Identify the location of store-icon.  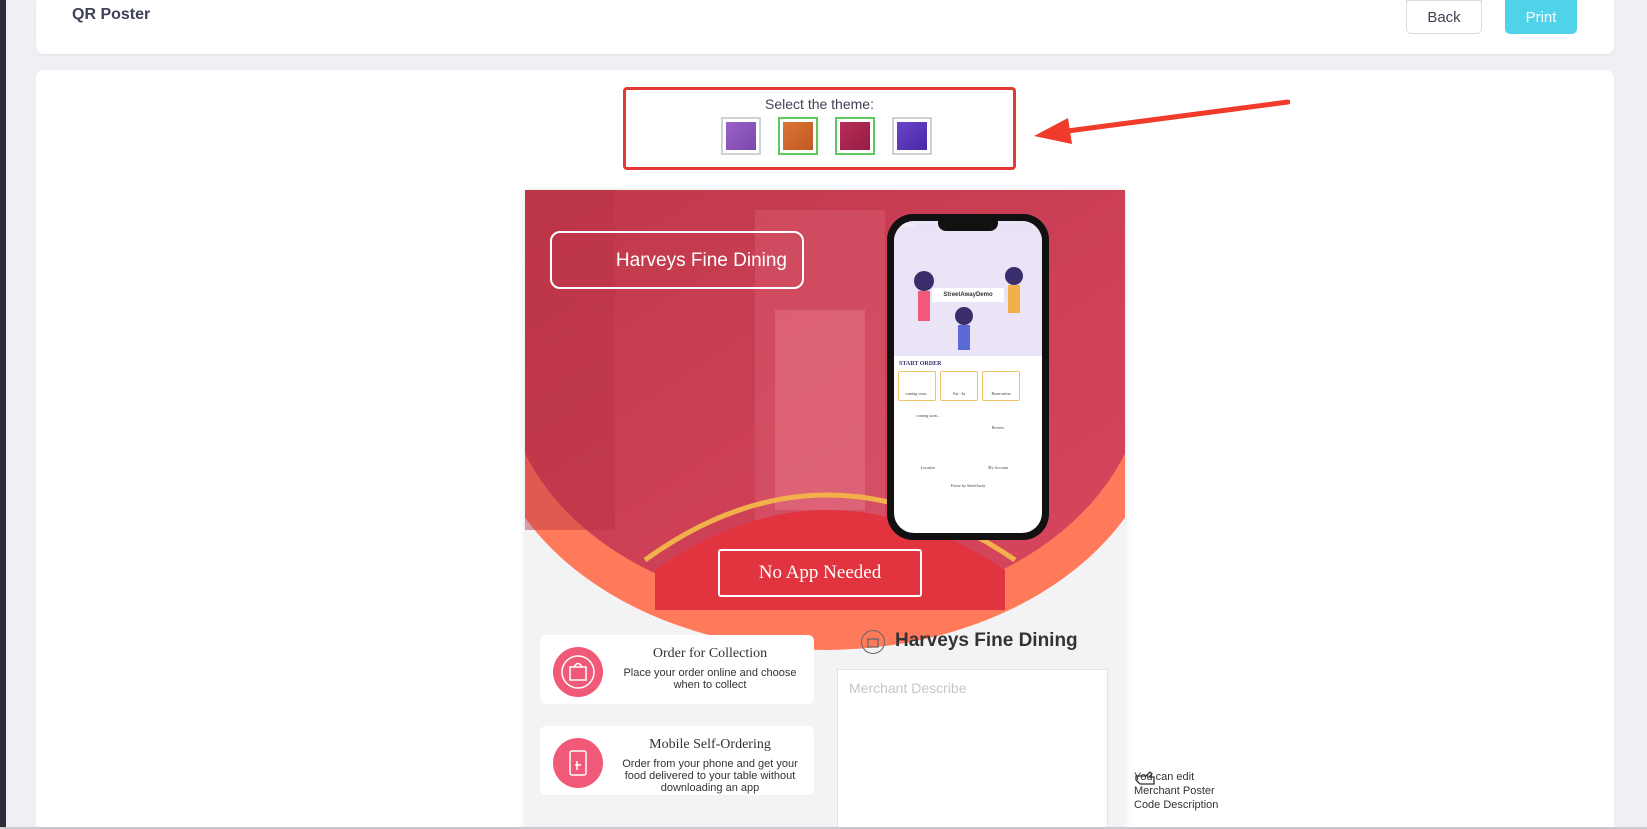
(873, 642).